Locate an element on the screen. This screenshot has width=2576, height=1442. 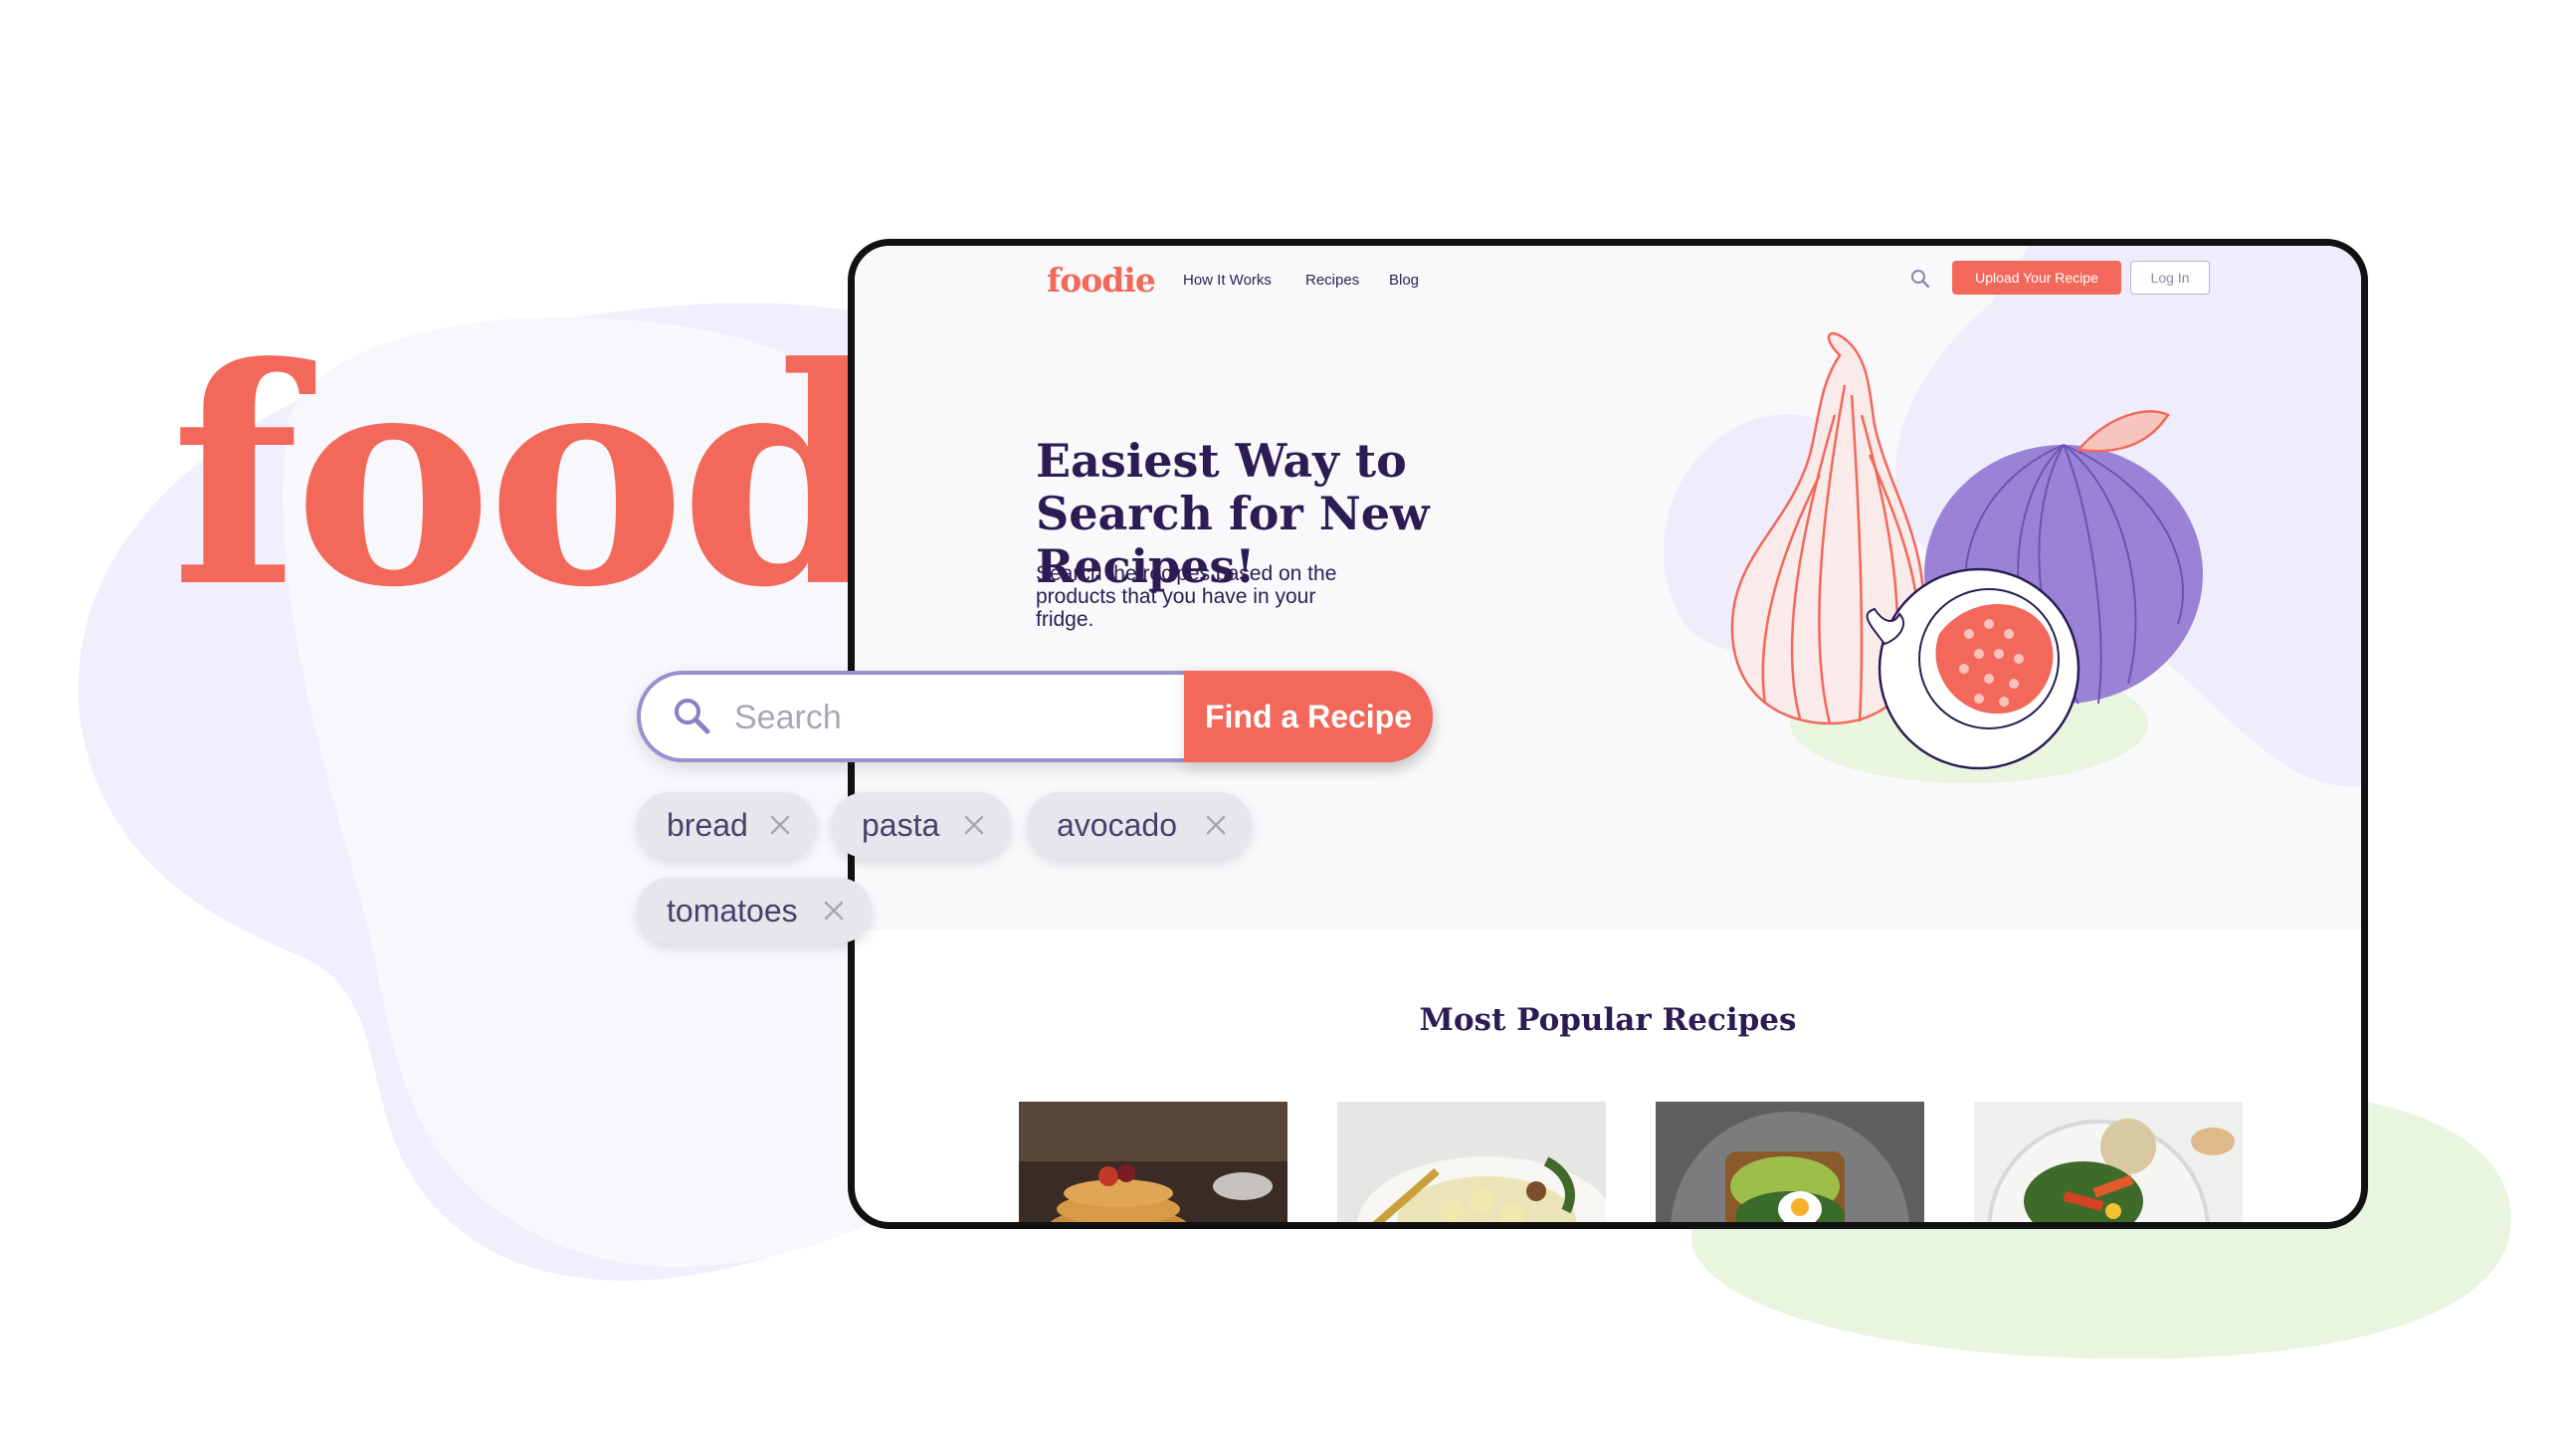
recipe-card-pancakes is located at coordinates (1153, 1162).